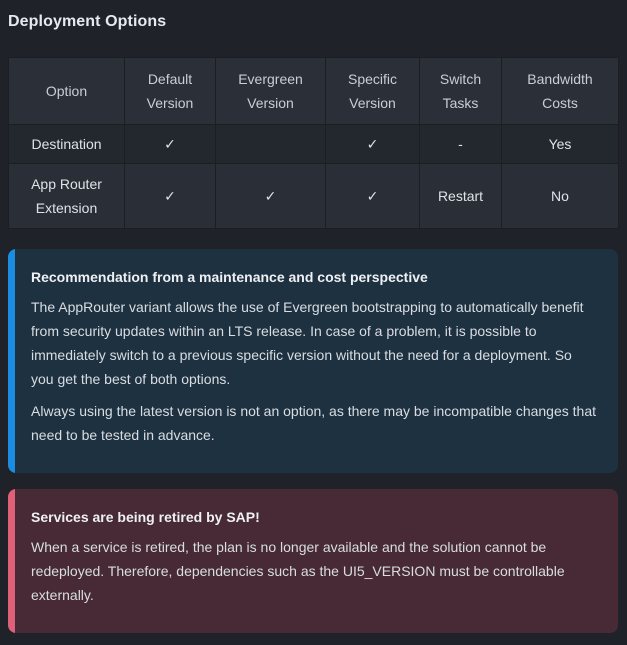 The height and width of the screenshot is (645, 627). Describe the element at coordinates (66, 144) in the screenshot. I see `cell-option: Destination` at that location.